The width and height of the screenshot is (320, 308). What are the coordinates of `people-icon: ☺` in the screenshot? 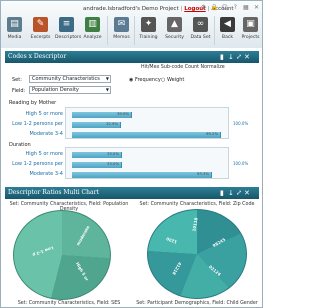 It's located at (224, 7).